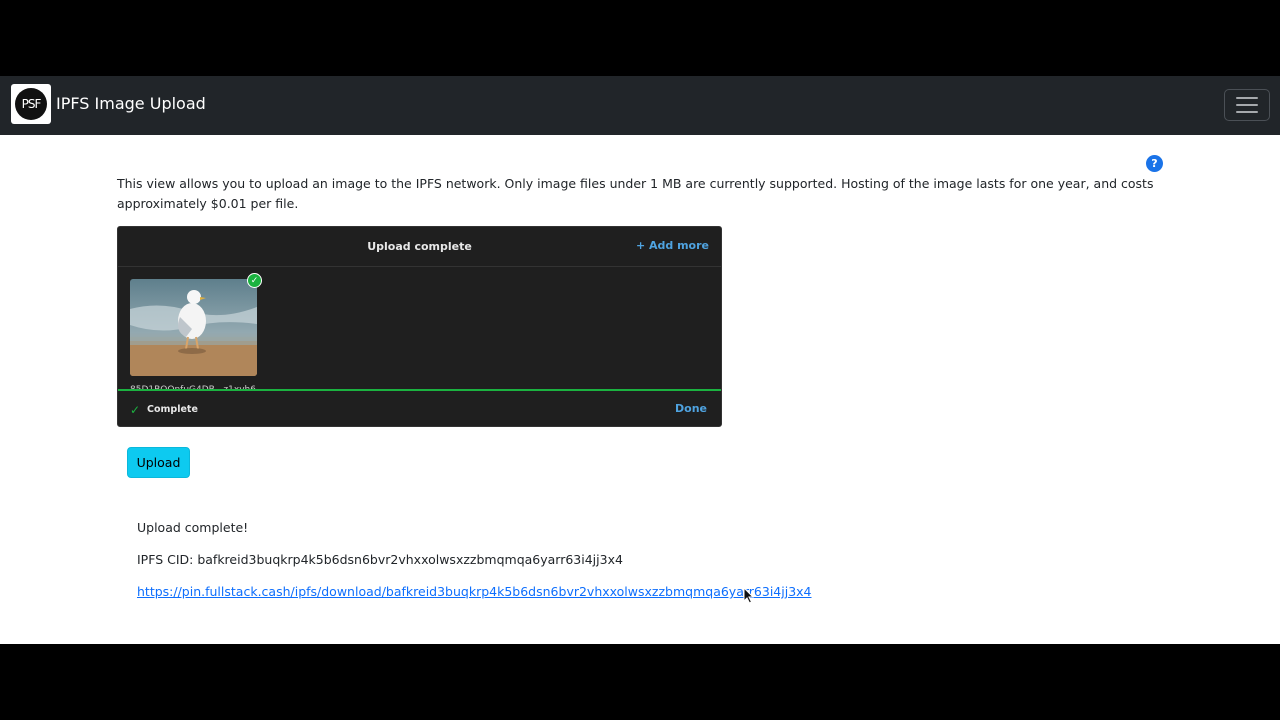  Describe the element at coordinates (672, 245) in the screenshot. I see `add-more-button: + Add more` at that location.